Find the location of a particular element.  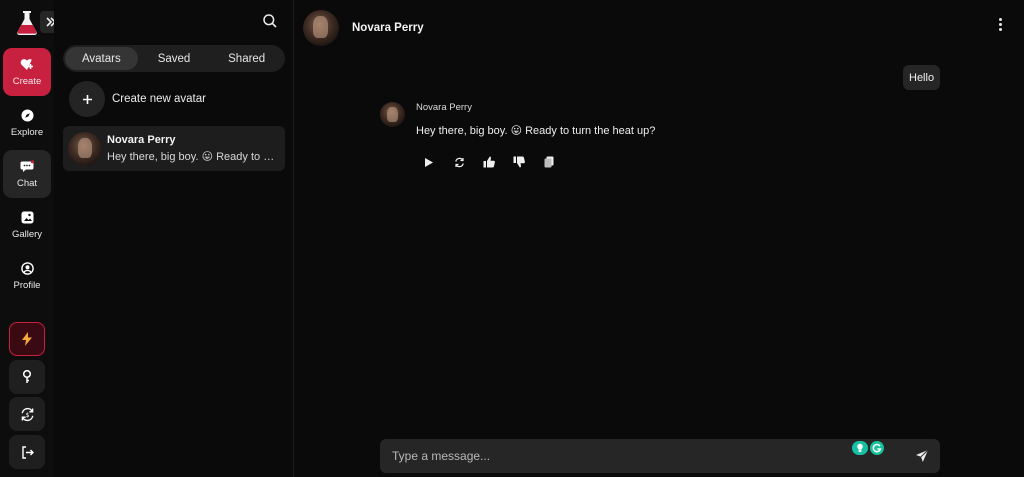

more-options-icon is located at coordinates (1000, 27).